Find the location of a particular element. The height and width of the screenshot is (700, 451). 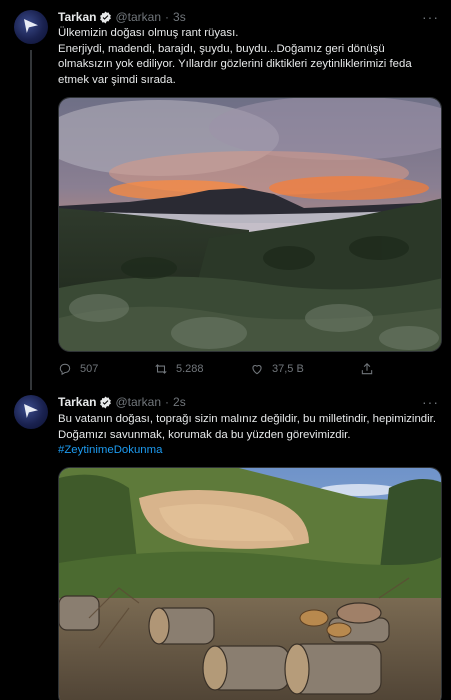

like-button: 37,5 B is located at coordinates (305, 369).